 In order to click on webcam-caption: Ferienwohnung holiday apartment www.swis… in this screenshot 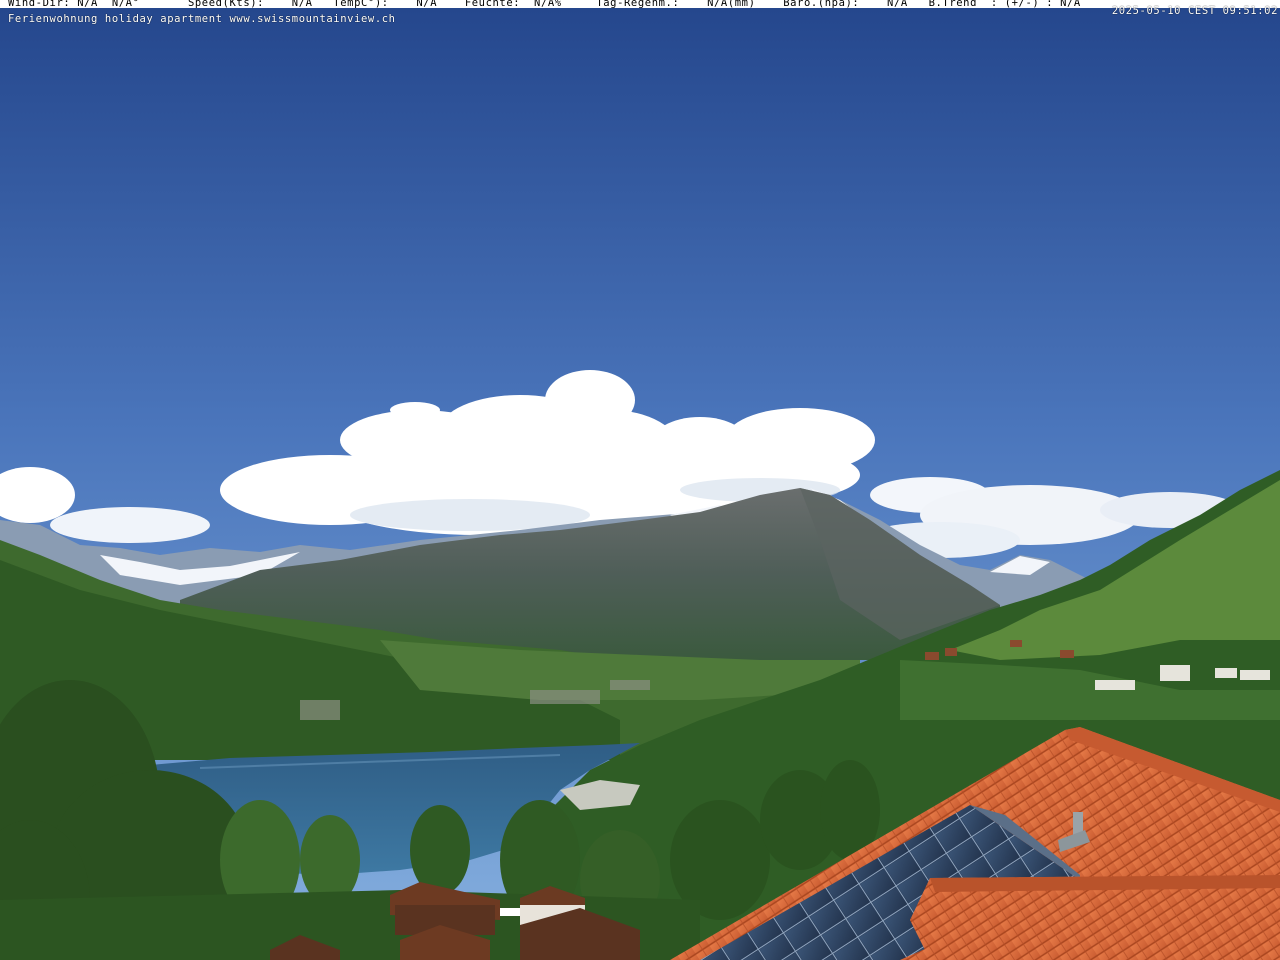, I will do `click(202, 19)`.